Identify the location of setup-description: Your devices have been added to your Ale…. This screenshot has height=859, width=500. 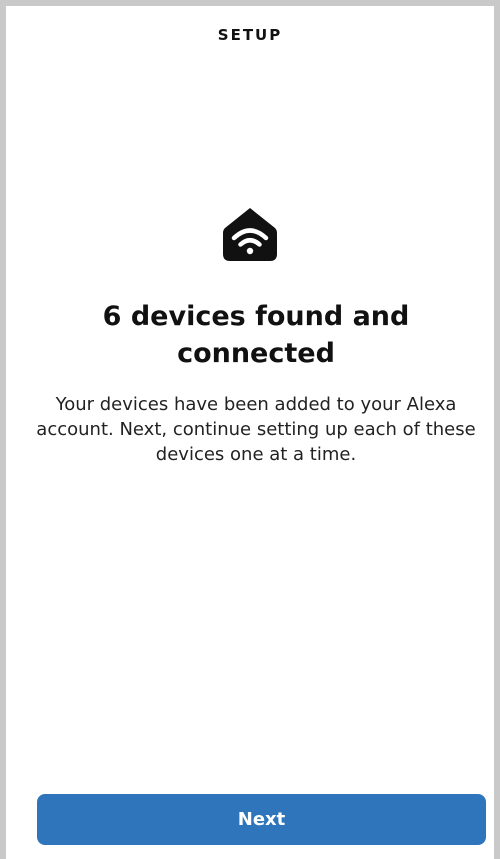
(256, 429).